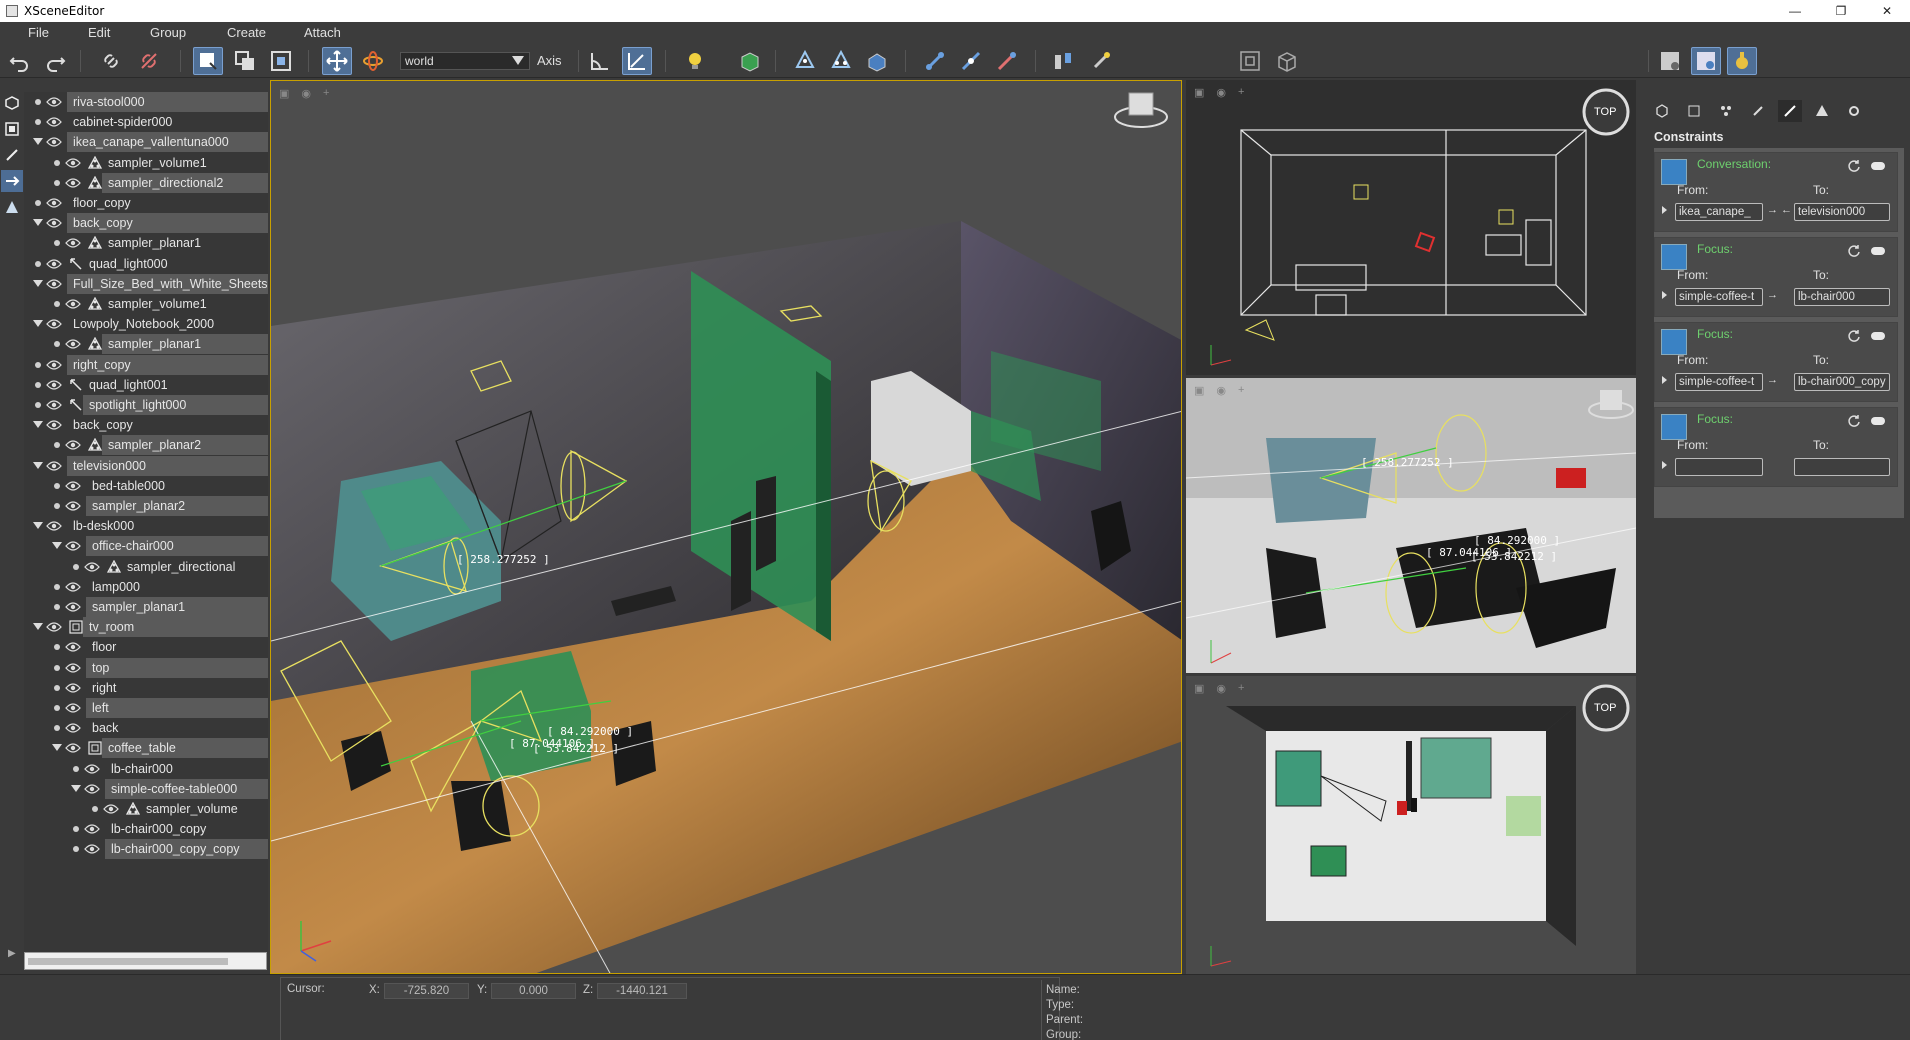 This screenshot has height=1040, width=1910. What do you see at coordinates (146, 829) in the screenshot?
I see `tree-row: lb-chair000_copy` at bounding box center [146, 829].